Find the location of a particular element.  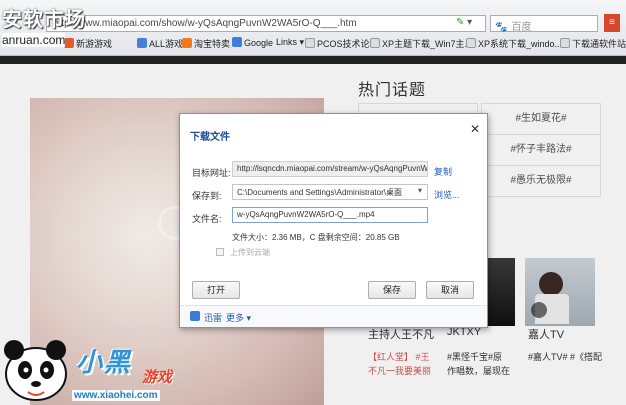

dialog-footer: 迅雷 更多 ▾ is located at coordinates (333, 316).